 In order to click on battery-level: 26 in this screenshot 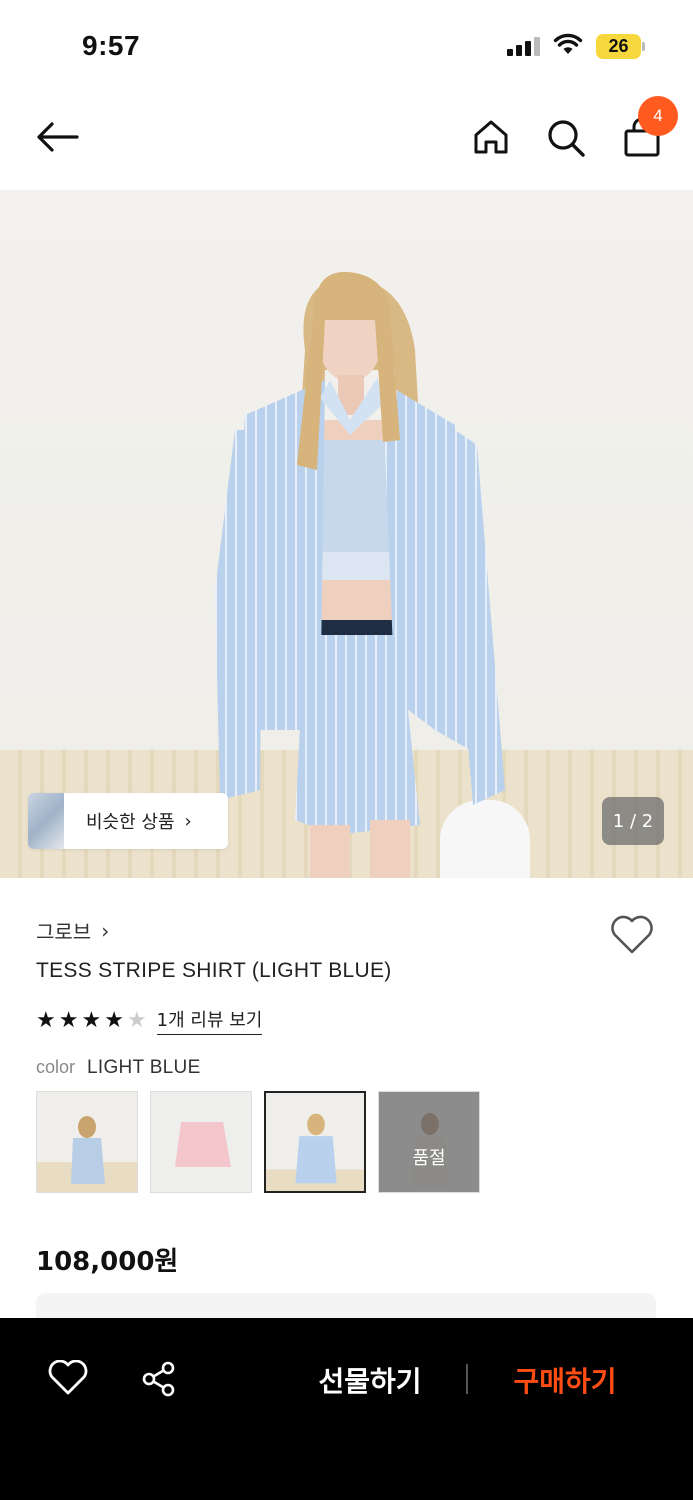, I will do `click(618, 46)`.